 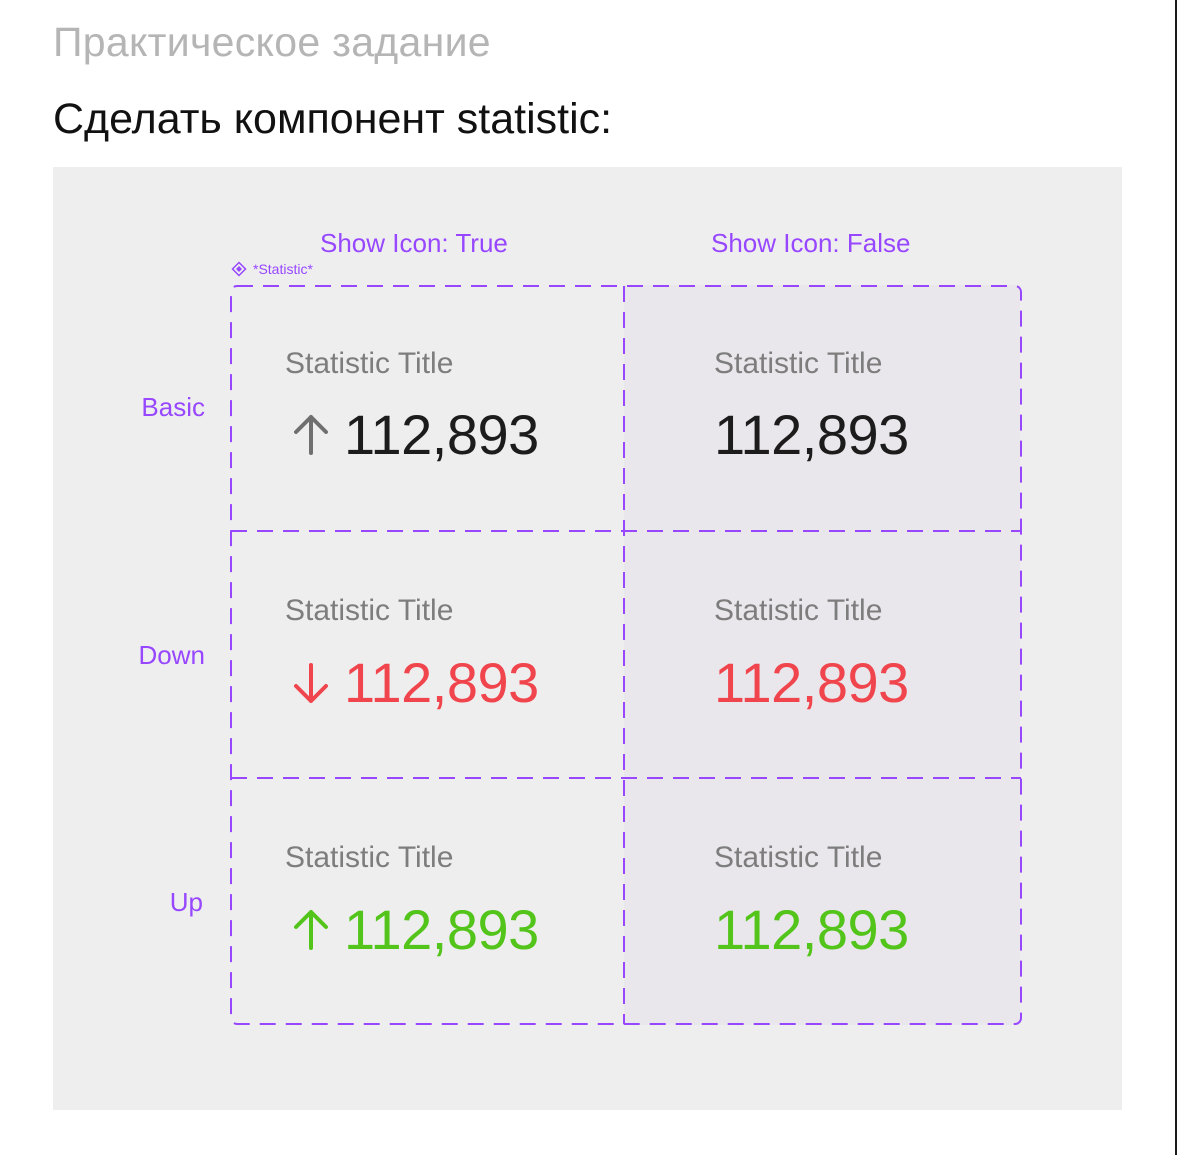 What do you see at coordinates (171, 655) in the screenshot?
I see `row-label-down: Down` at bounding box center [171, 655].